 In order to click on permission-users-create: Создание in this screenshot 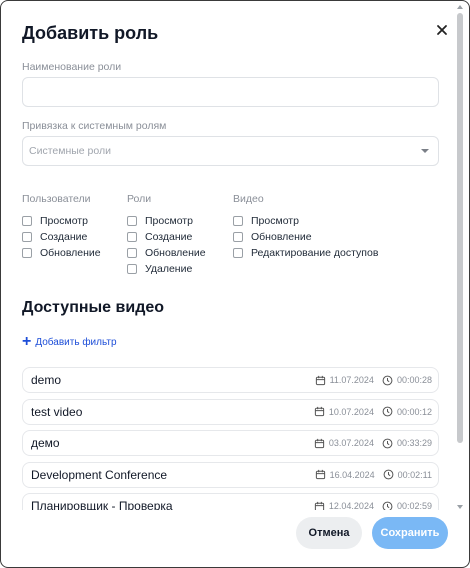, I will do `click(61, 237)`.